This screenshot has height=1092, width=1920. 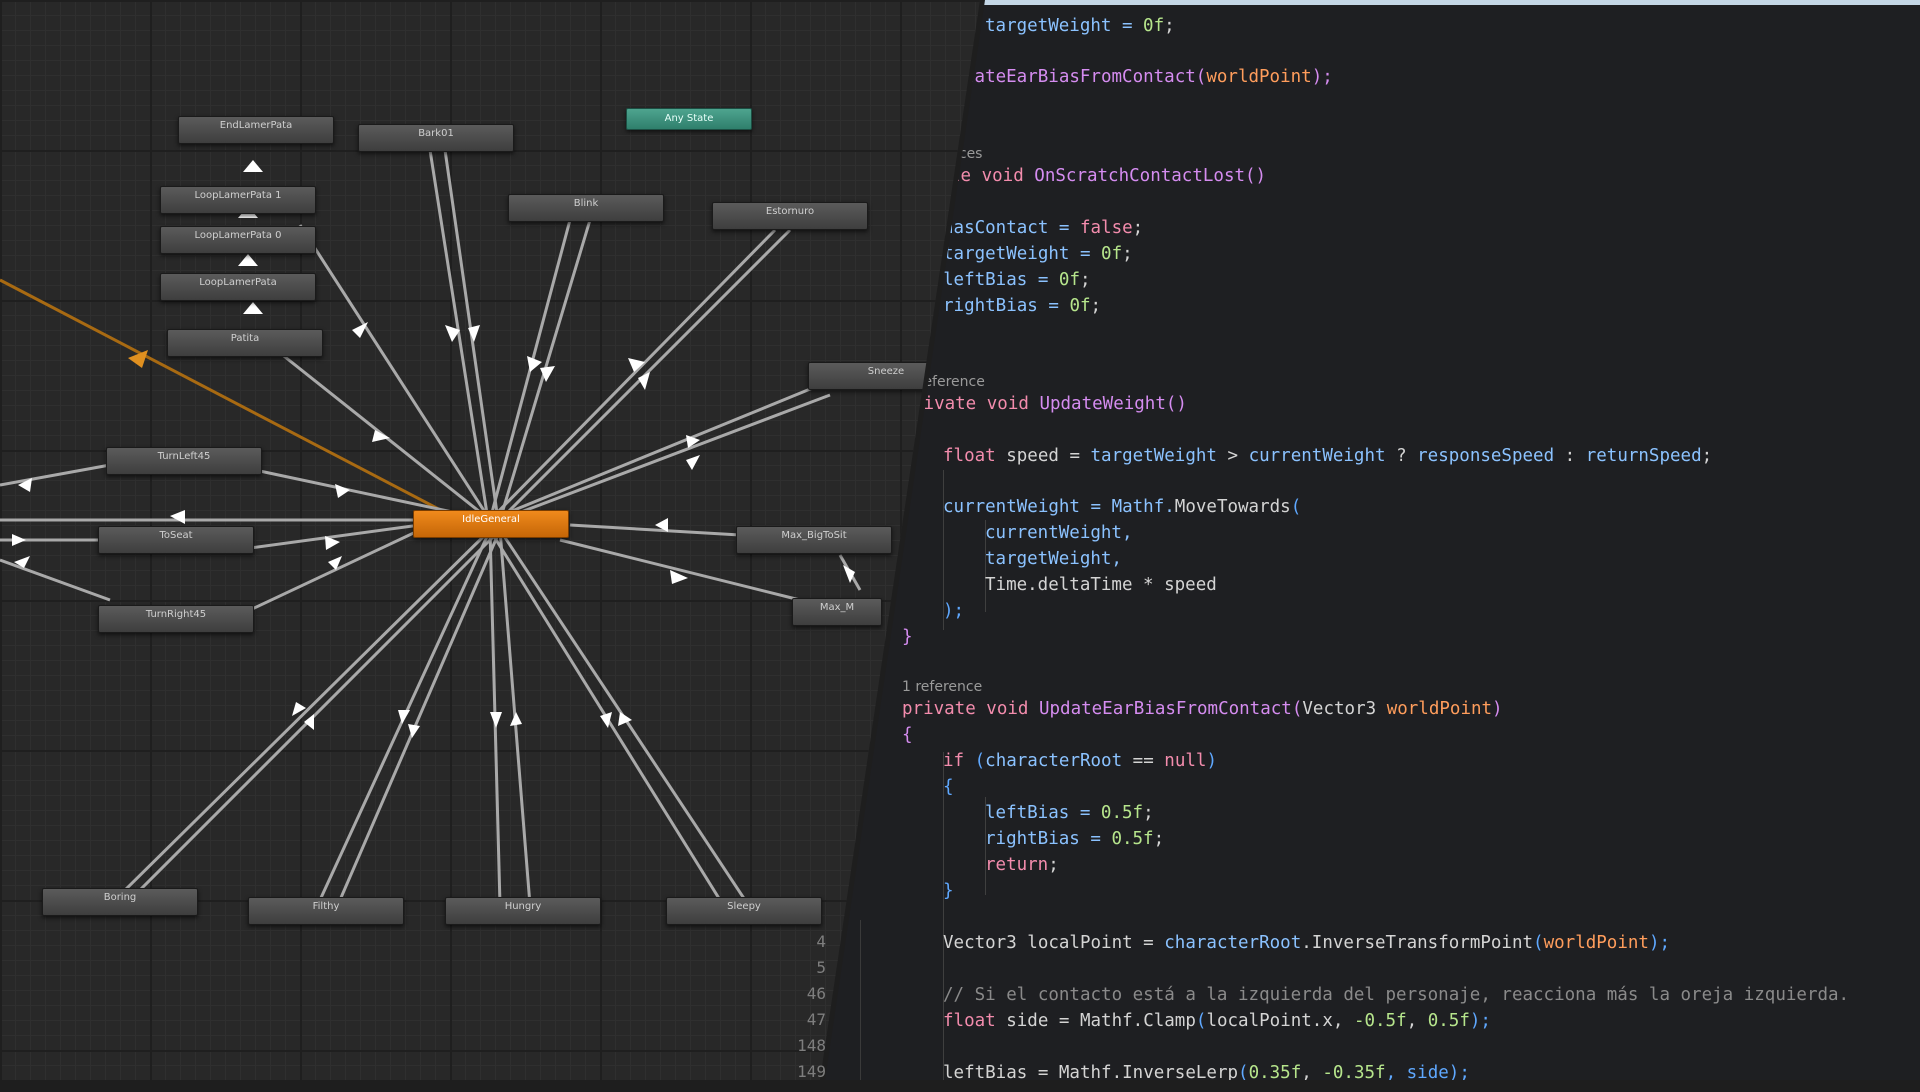 What do you see at coordinates (586, 208) in the screenshot?
I see `state-node: Blink` at bounding box center [586, 208].